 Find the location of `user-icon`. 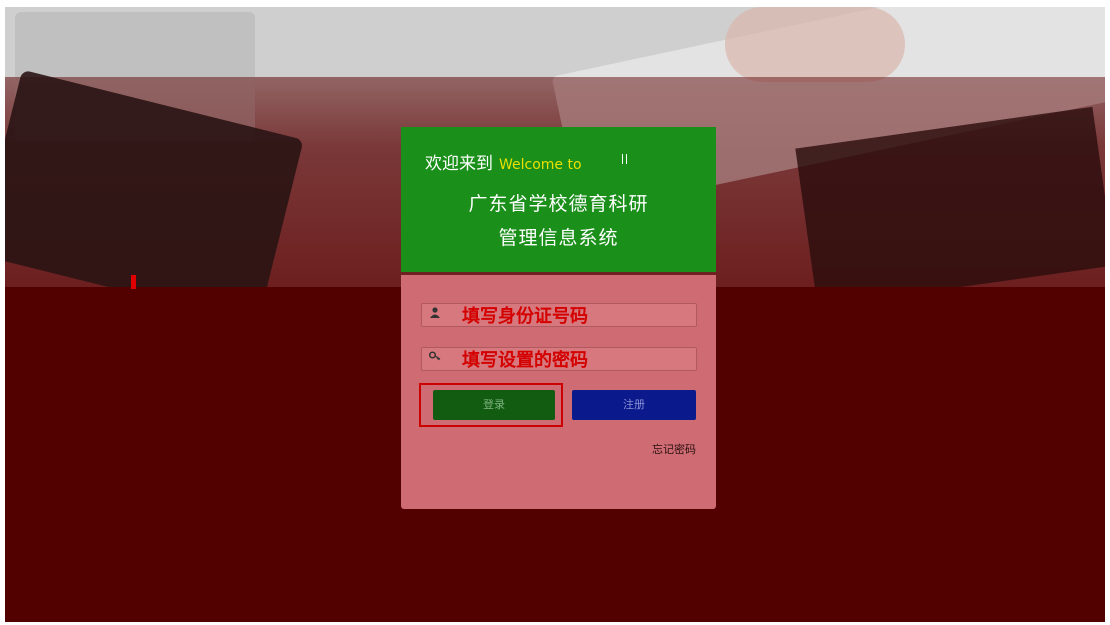

user-icon is located at coordinates (435, 314).